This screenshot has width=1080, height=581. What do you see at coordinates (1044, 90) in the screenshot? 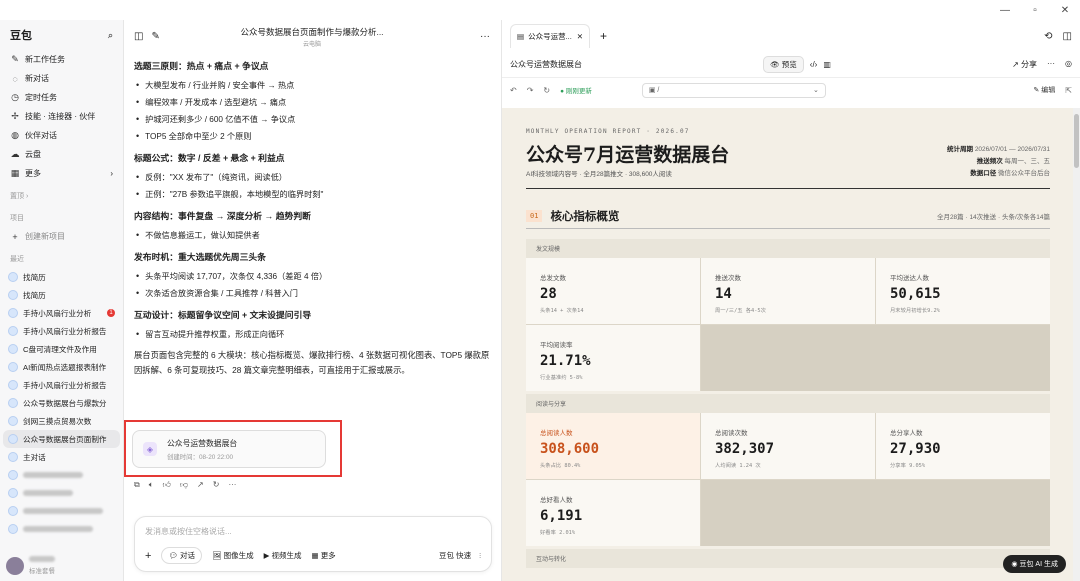
I see `edit-button: ✎ 编辑` at bounding box center [1044, 90].